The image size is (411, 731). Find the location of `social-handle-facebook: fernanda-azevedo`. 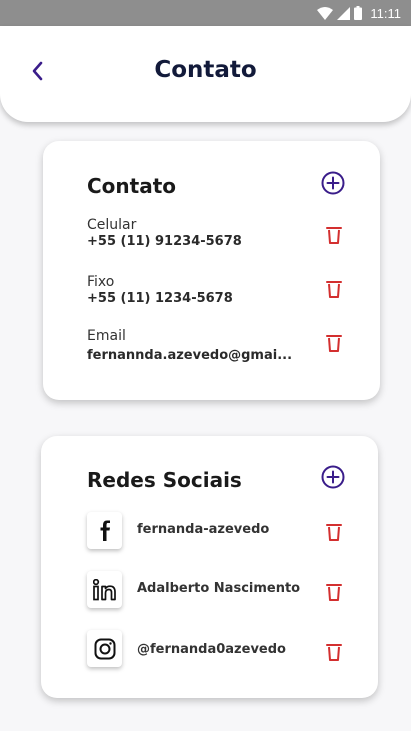

social-handle-facebook: fernanda-azevedo is located at coordinates (203, 529).